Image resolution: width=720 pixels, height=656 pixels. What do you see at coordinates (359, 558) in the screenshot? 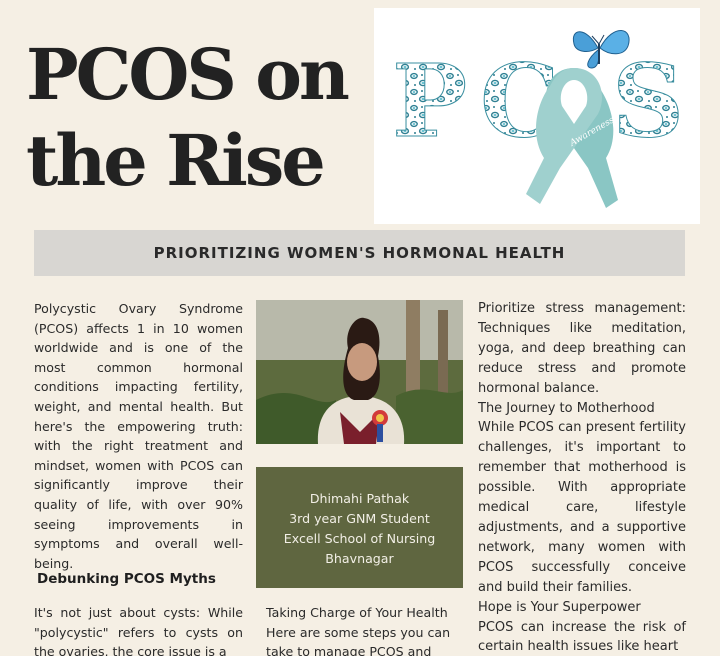
I see `author-city: Bhavnagar` at bounding box center [359, 558].